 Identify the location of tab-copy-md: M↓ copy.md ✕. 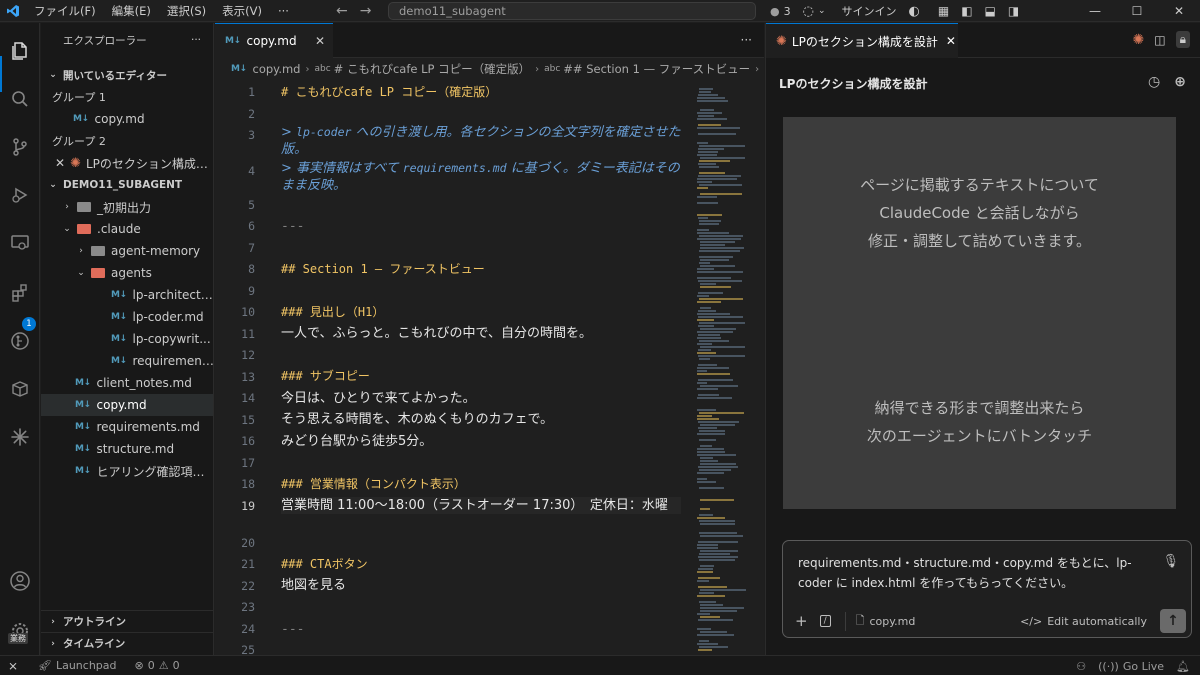
(274, 40).